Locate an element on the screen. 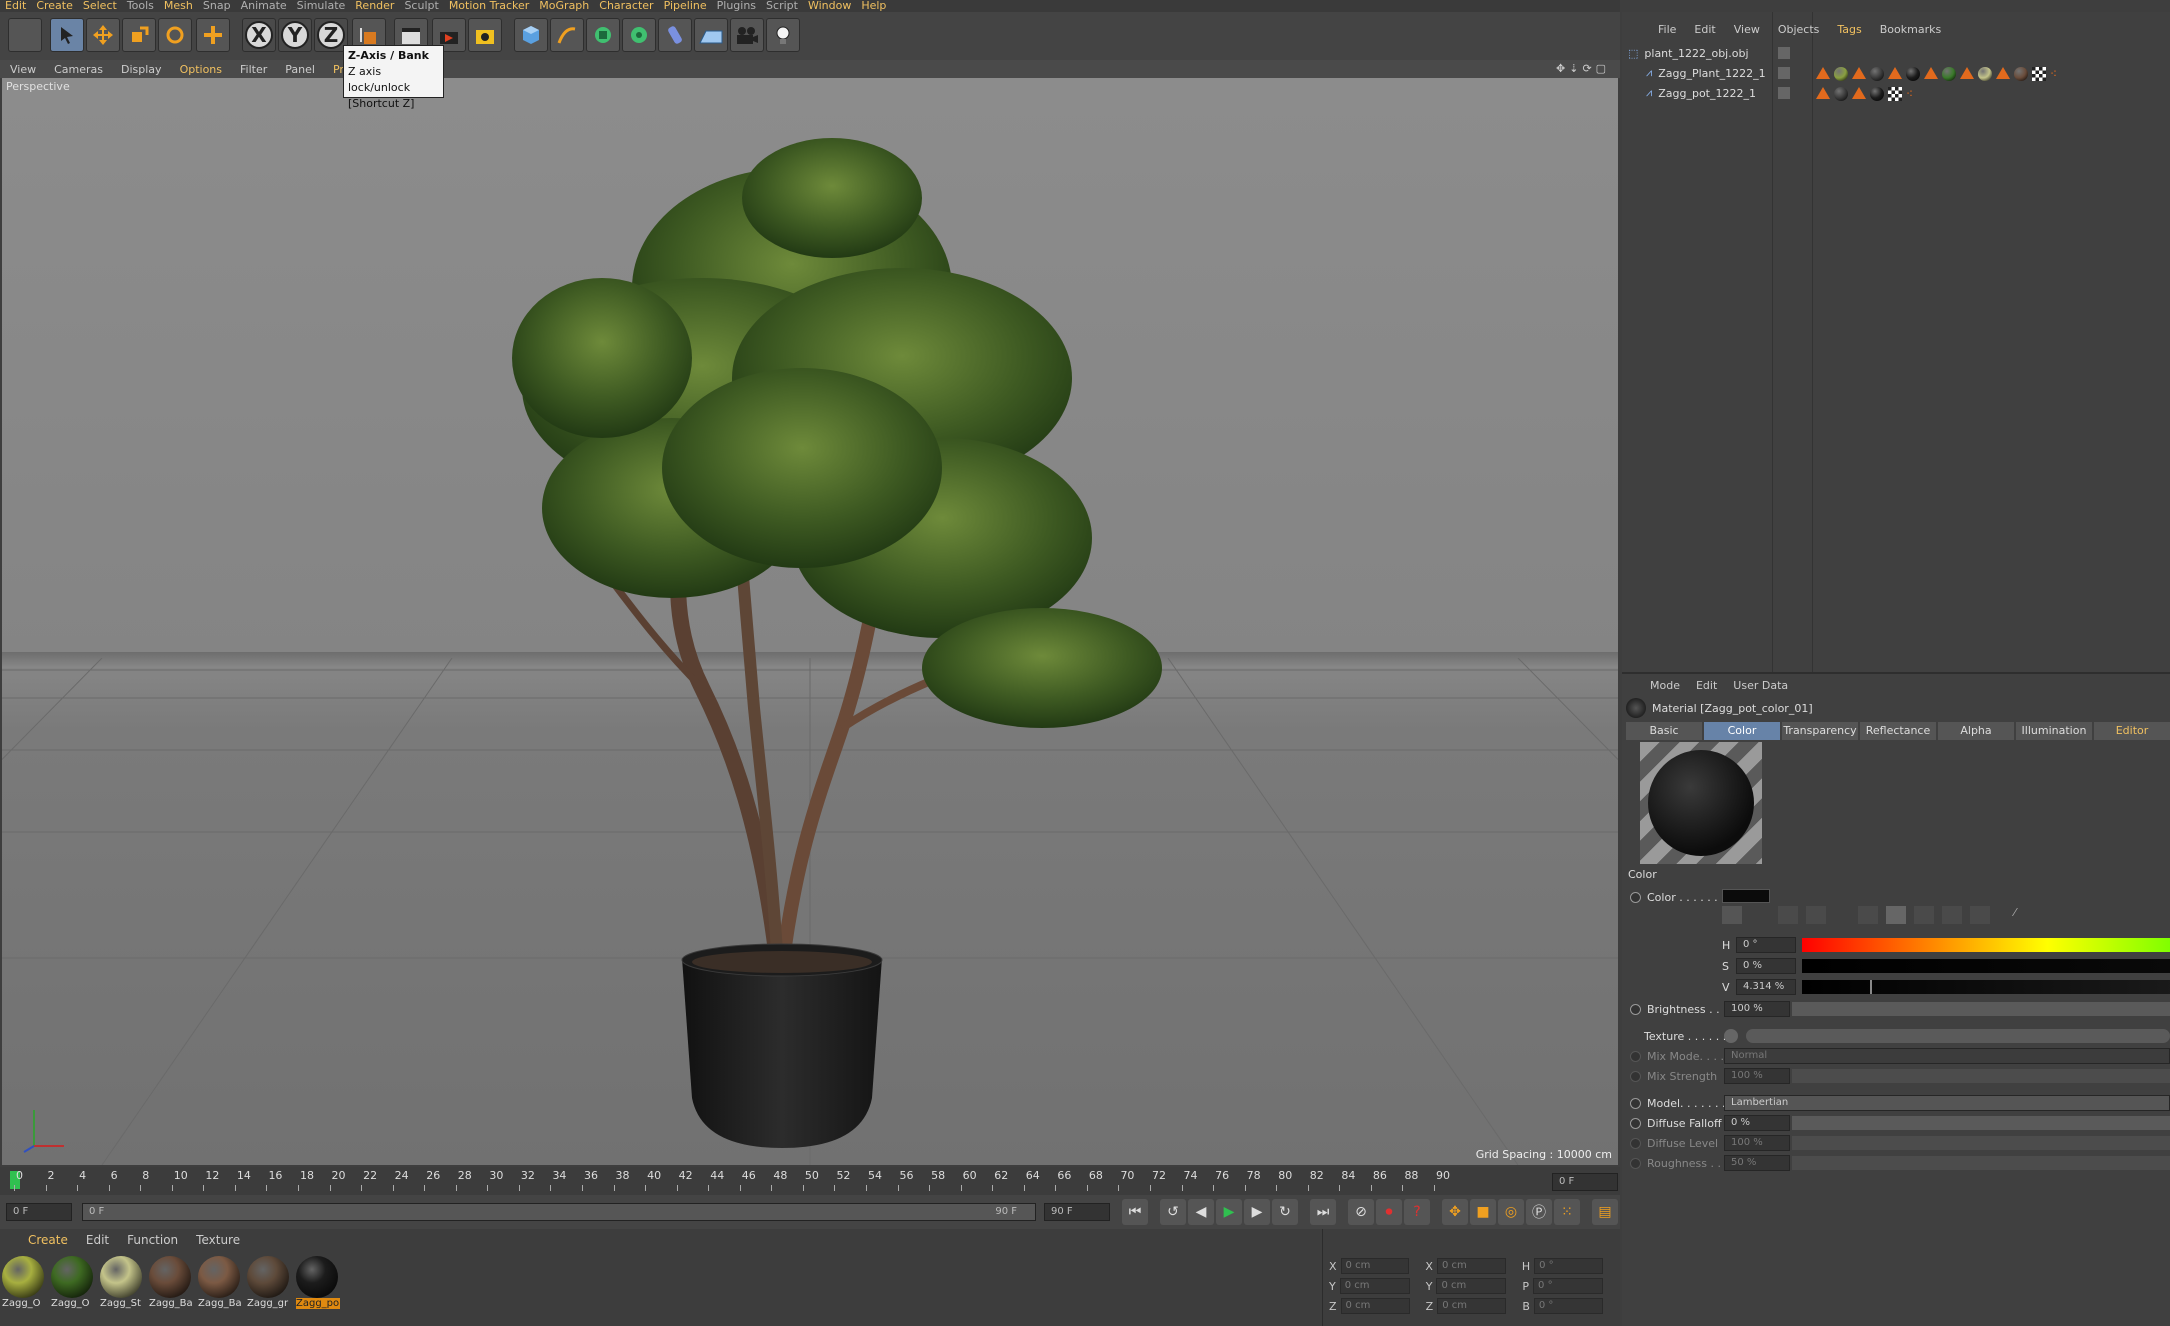  tab-color: Color is located at coordinates (1742, 731).